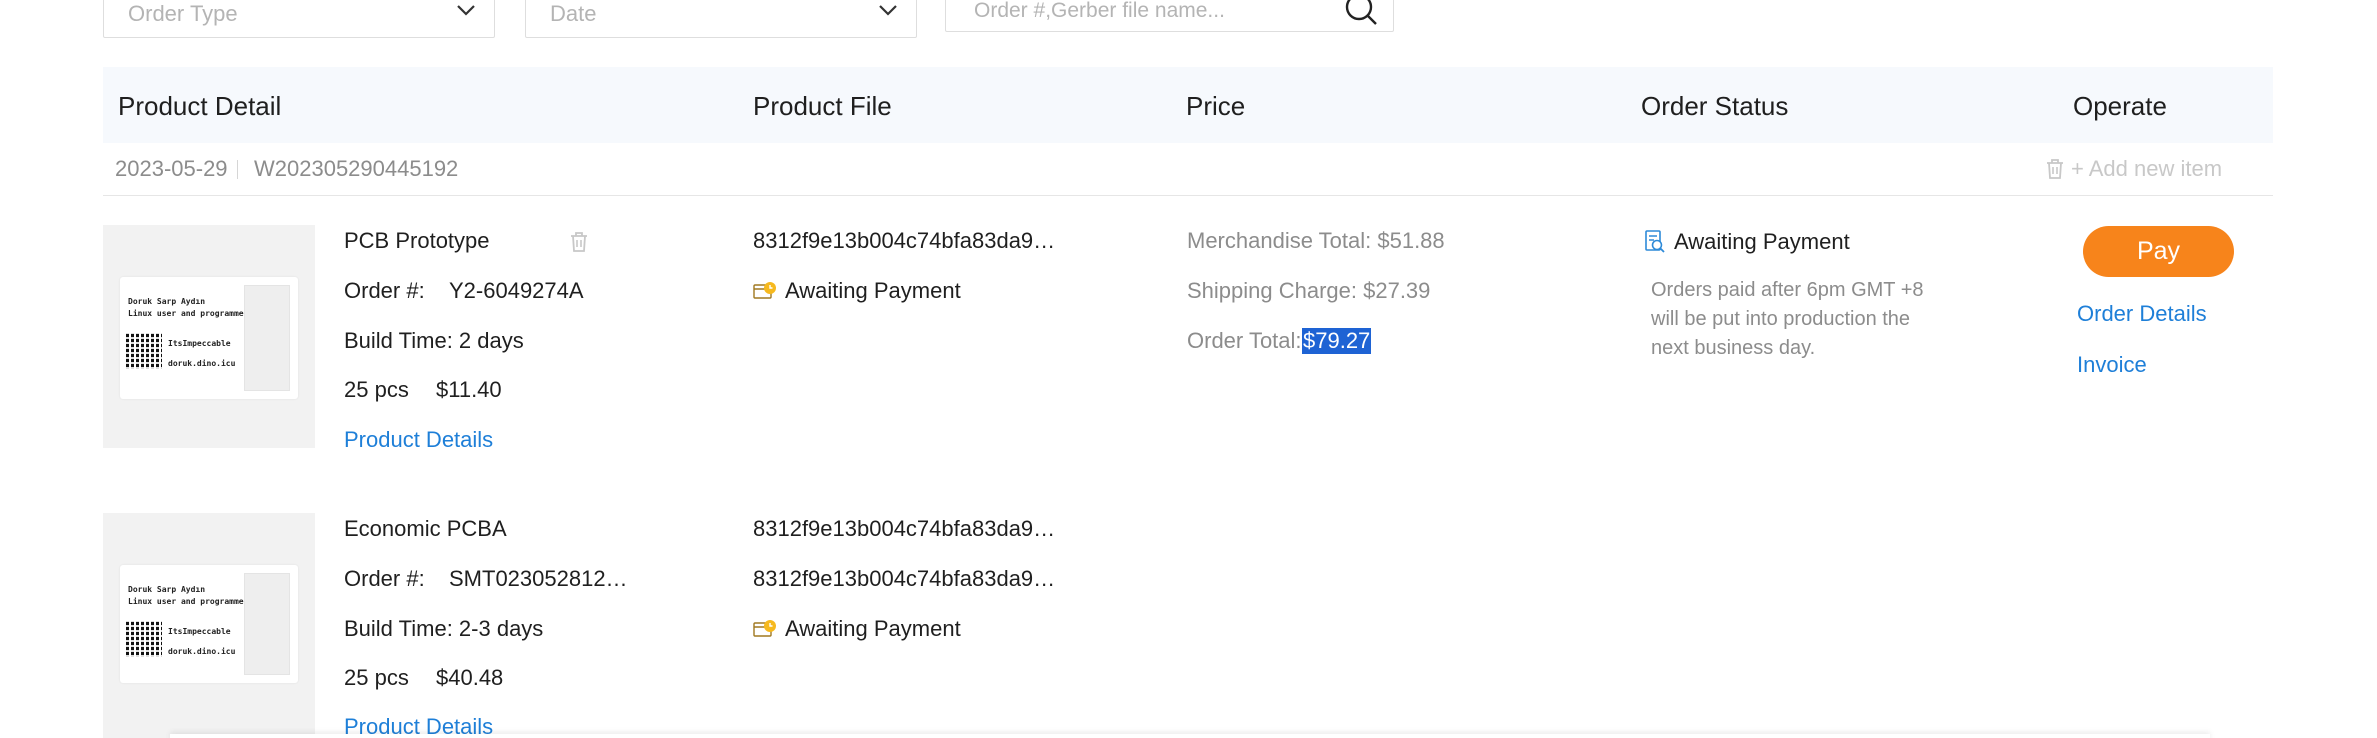 This screenshot has height=738, width=2377. What do you see at coordinates (1190, 736) in the screenshot?
I see `bottom-bar-edge` at bounding box center [1190, 736].